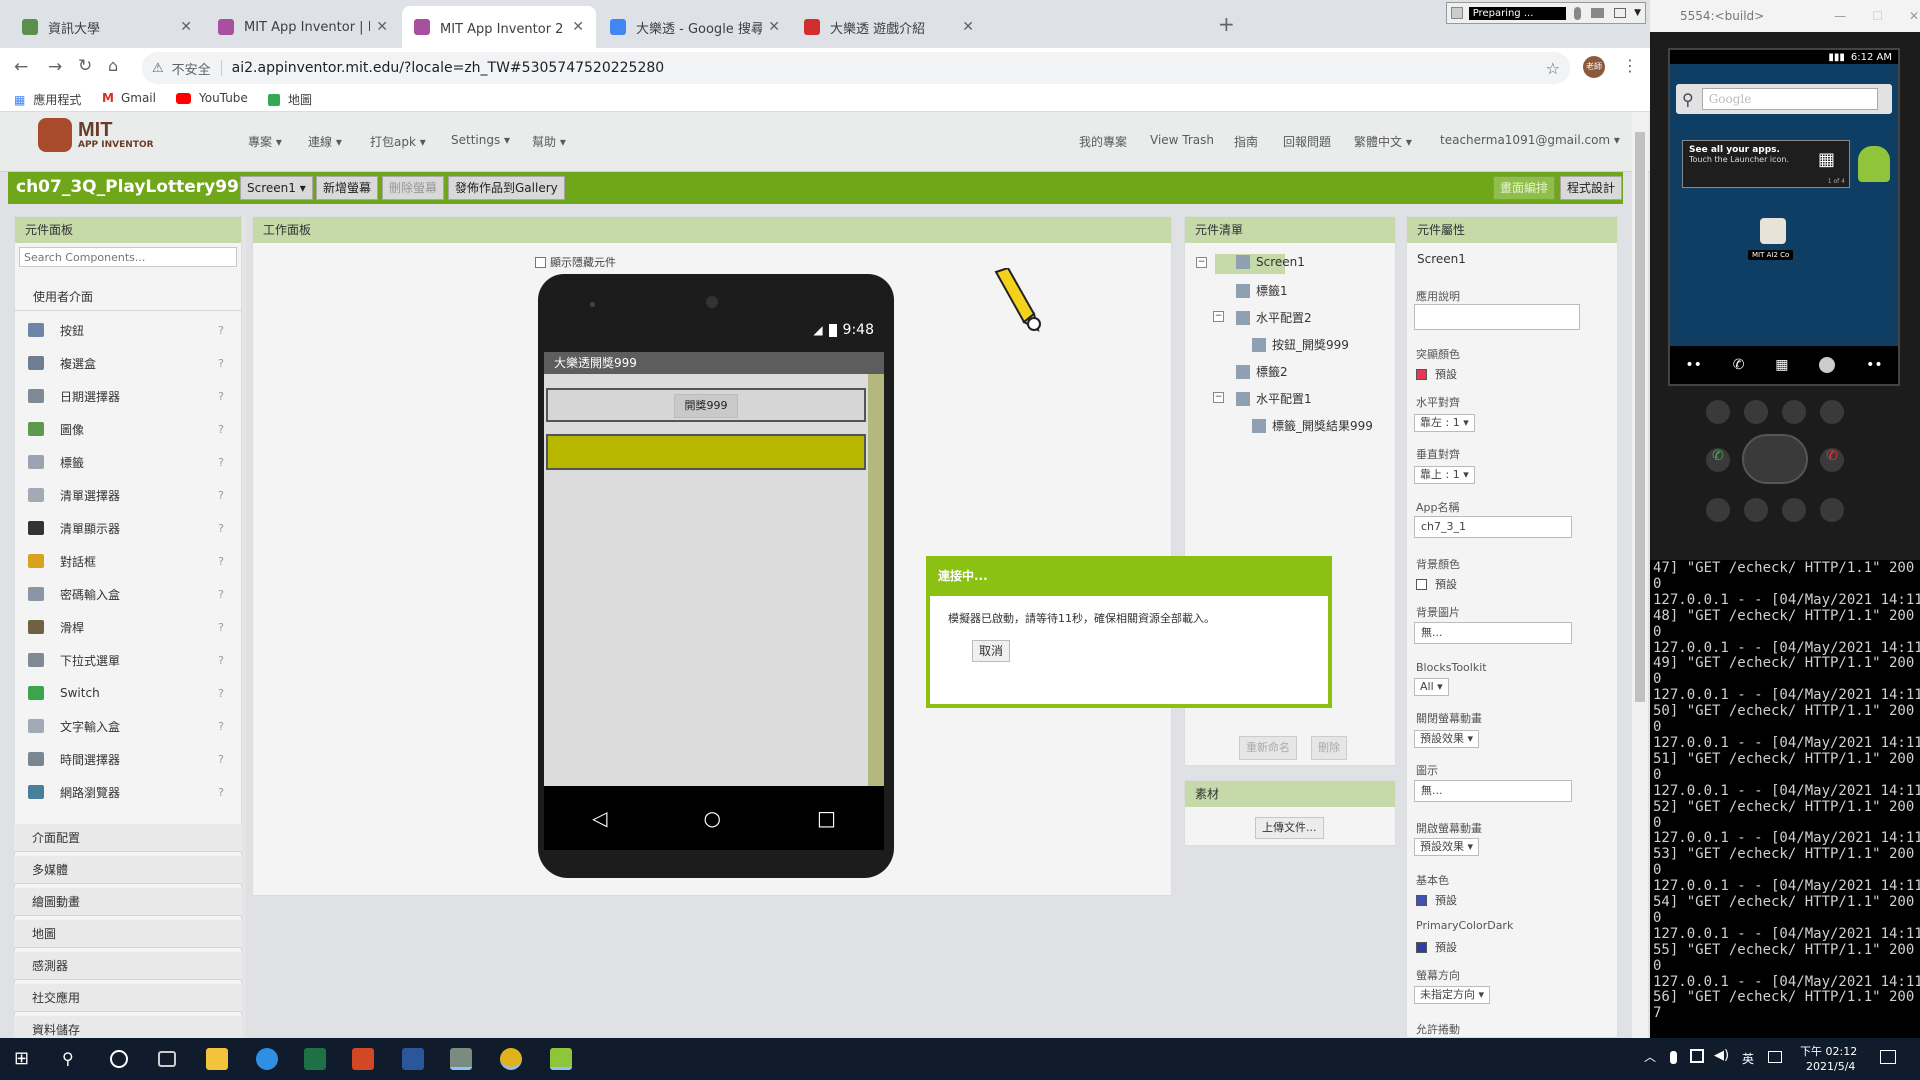 The image size is (1920, 1080). What do you see at coordinates (695, 27) in the screenshot?
I see `browser-tab: 大樂透 - Google 搜尋 ✕` at bounding box center [695, 27].